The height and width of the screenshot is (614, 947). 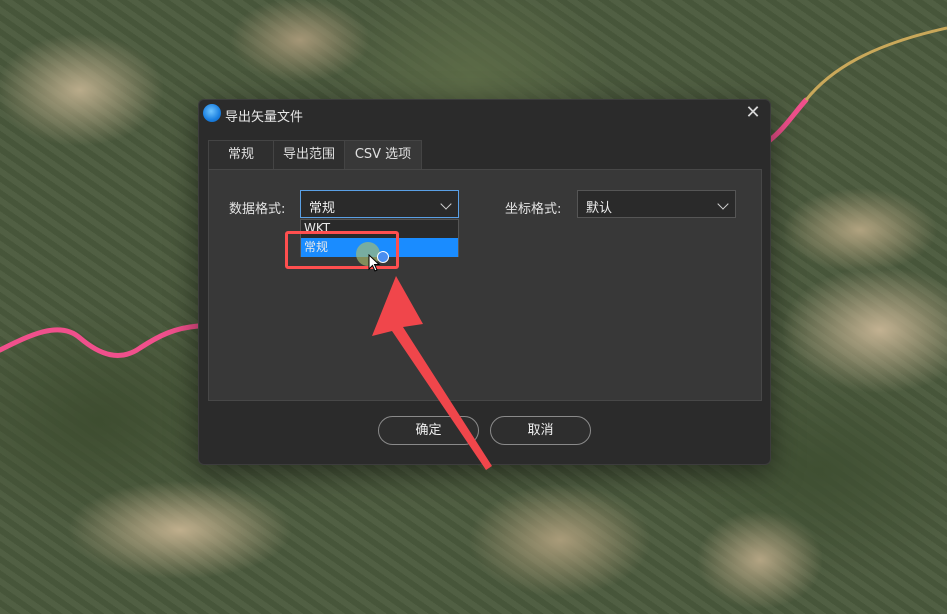 I want to click on data-format-value: 常规, so click(x=322, y=208).